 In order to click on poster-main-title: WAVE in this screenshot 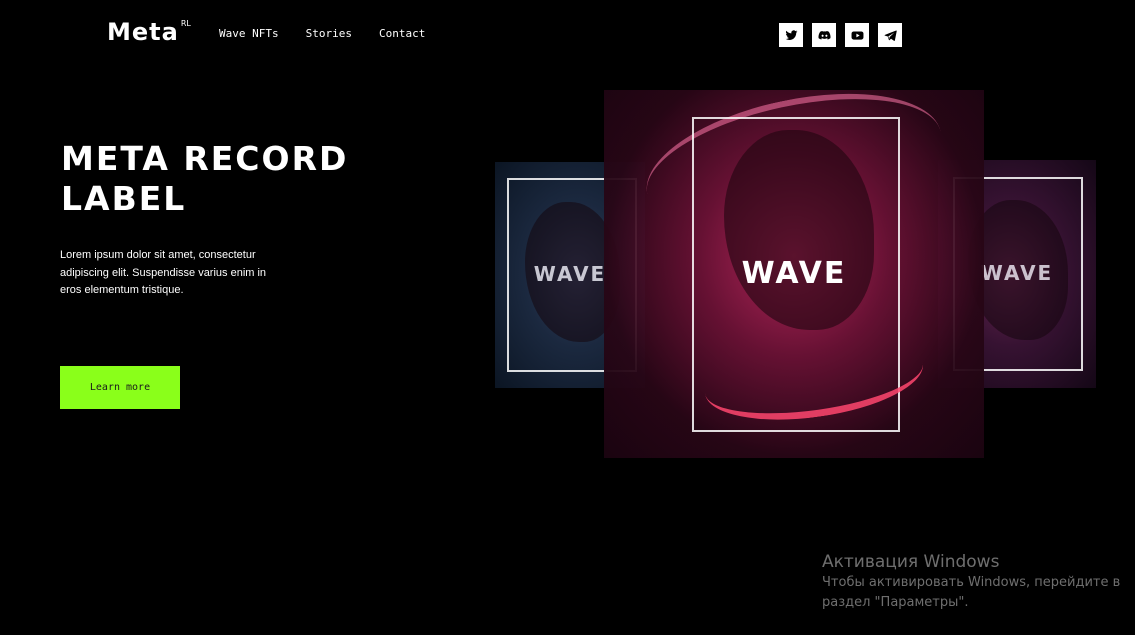, I will do `click(794, 273)`.